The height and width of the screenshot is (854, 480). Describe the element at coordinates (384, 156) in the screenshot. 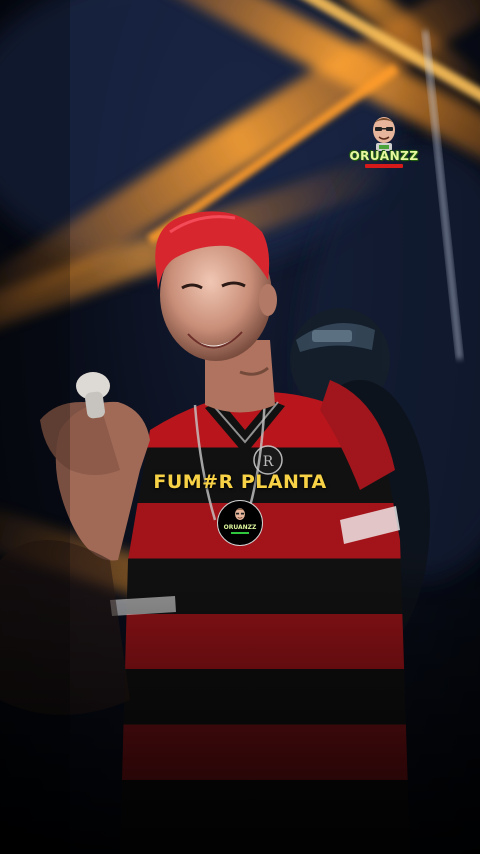

I see `watermark-brand-text: ORUANZZ` at that location.